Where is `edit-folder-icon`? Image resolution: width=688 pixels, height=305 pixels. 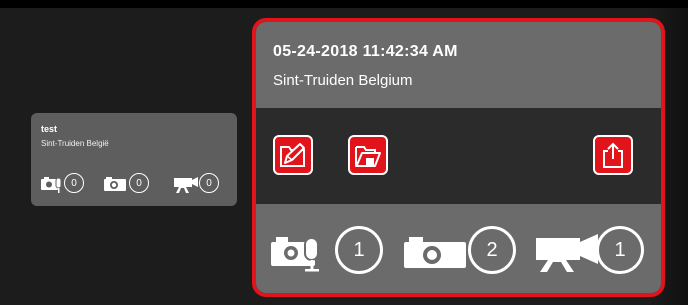 edit-folder-icon is located at coordinates (292, 155).